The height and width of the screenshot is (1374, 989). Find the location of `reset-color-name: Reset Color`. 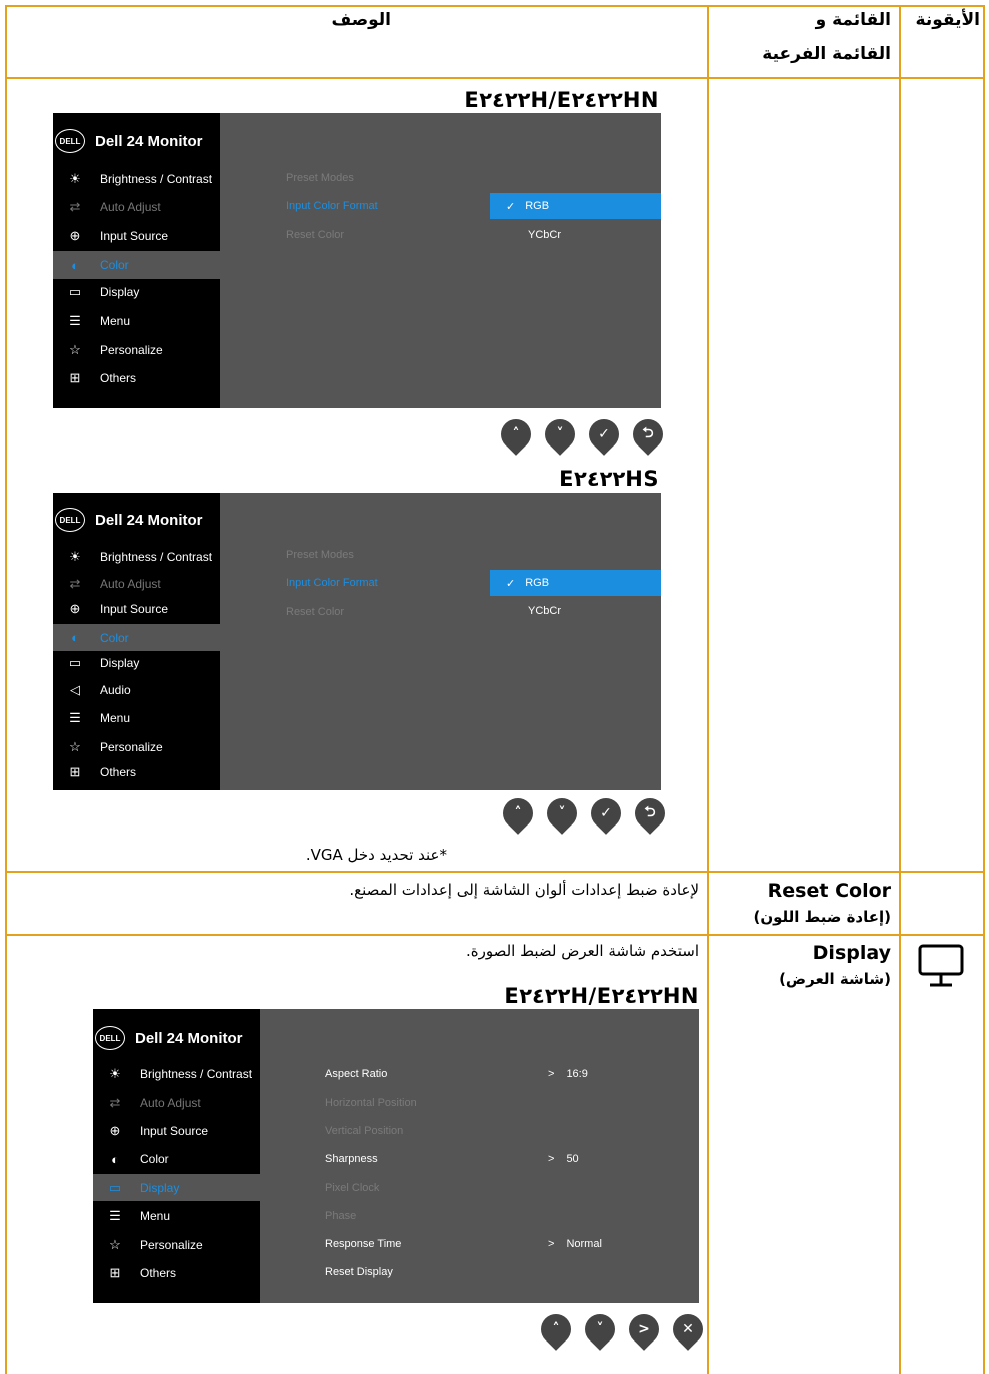

reset-color-name: Reset Color is located at coordinates (829, 891).